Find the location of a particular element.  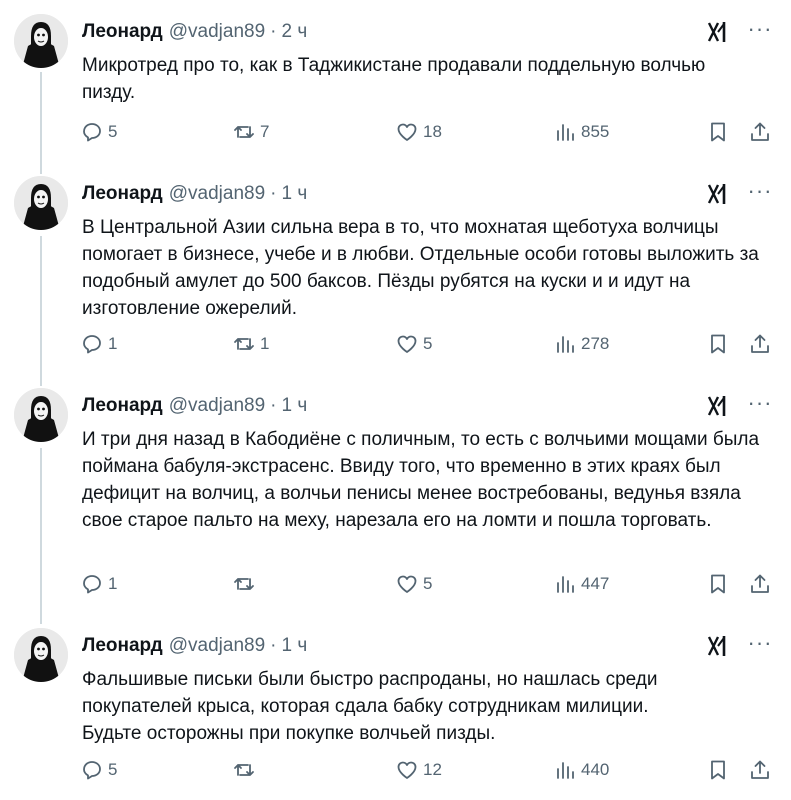

views-count: 440 is located at coordinates (595, 769).